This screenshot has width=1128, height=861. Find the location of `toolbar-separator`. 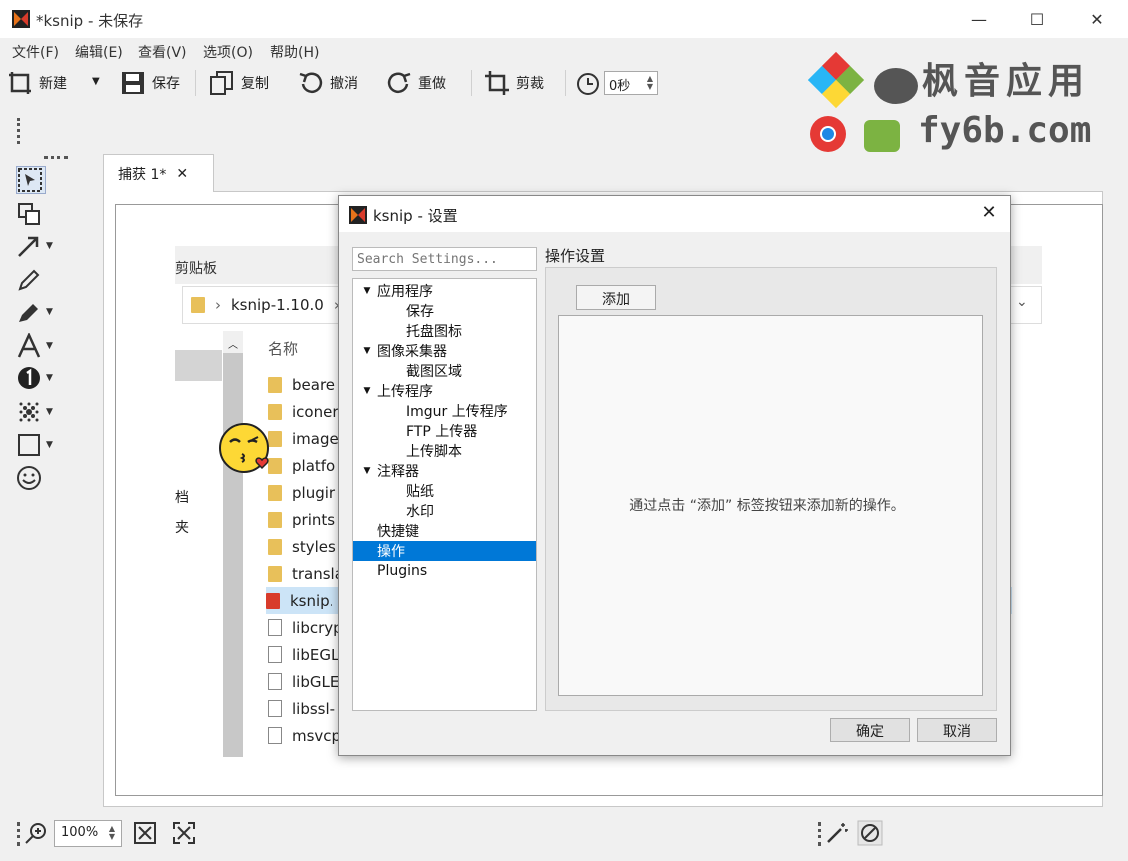

toolbar-separator is located at coordinates (565, 83).